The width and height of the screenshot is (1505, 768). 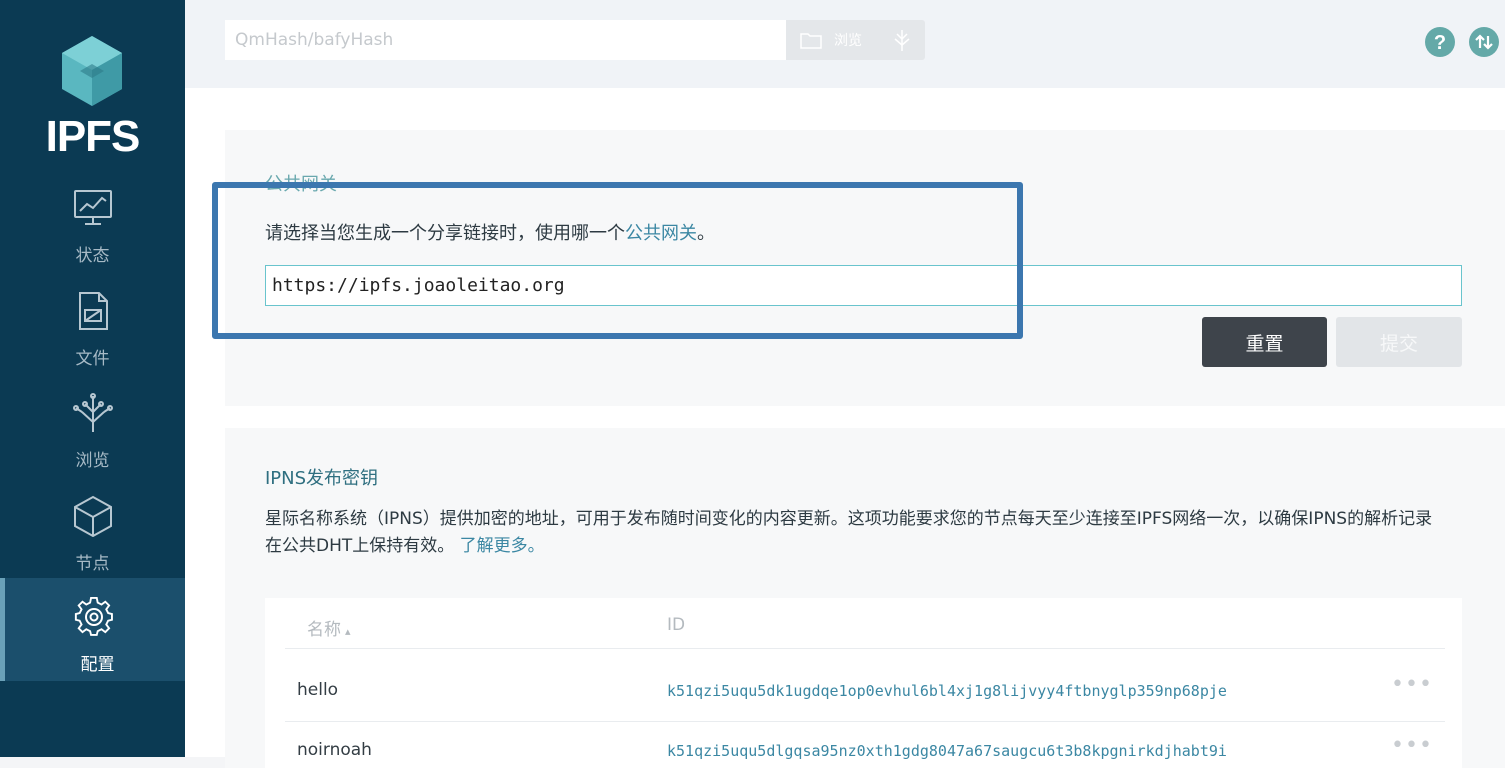 I want to click on transfer-icon, so click(x=1484, y=42).